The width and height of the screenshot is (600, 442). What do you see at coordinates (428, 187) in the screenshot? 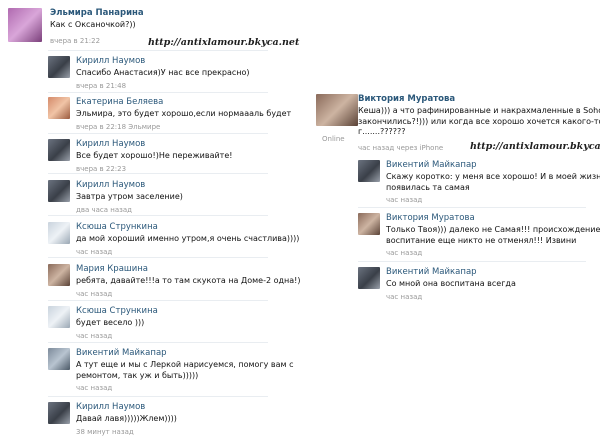
I see `comment-text: появилась та самая` at bounding box center [428, 187].